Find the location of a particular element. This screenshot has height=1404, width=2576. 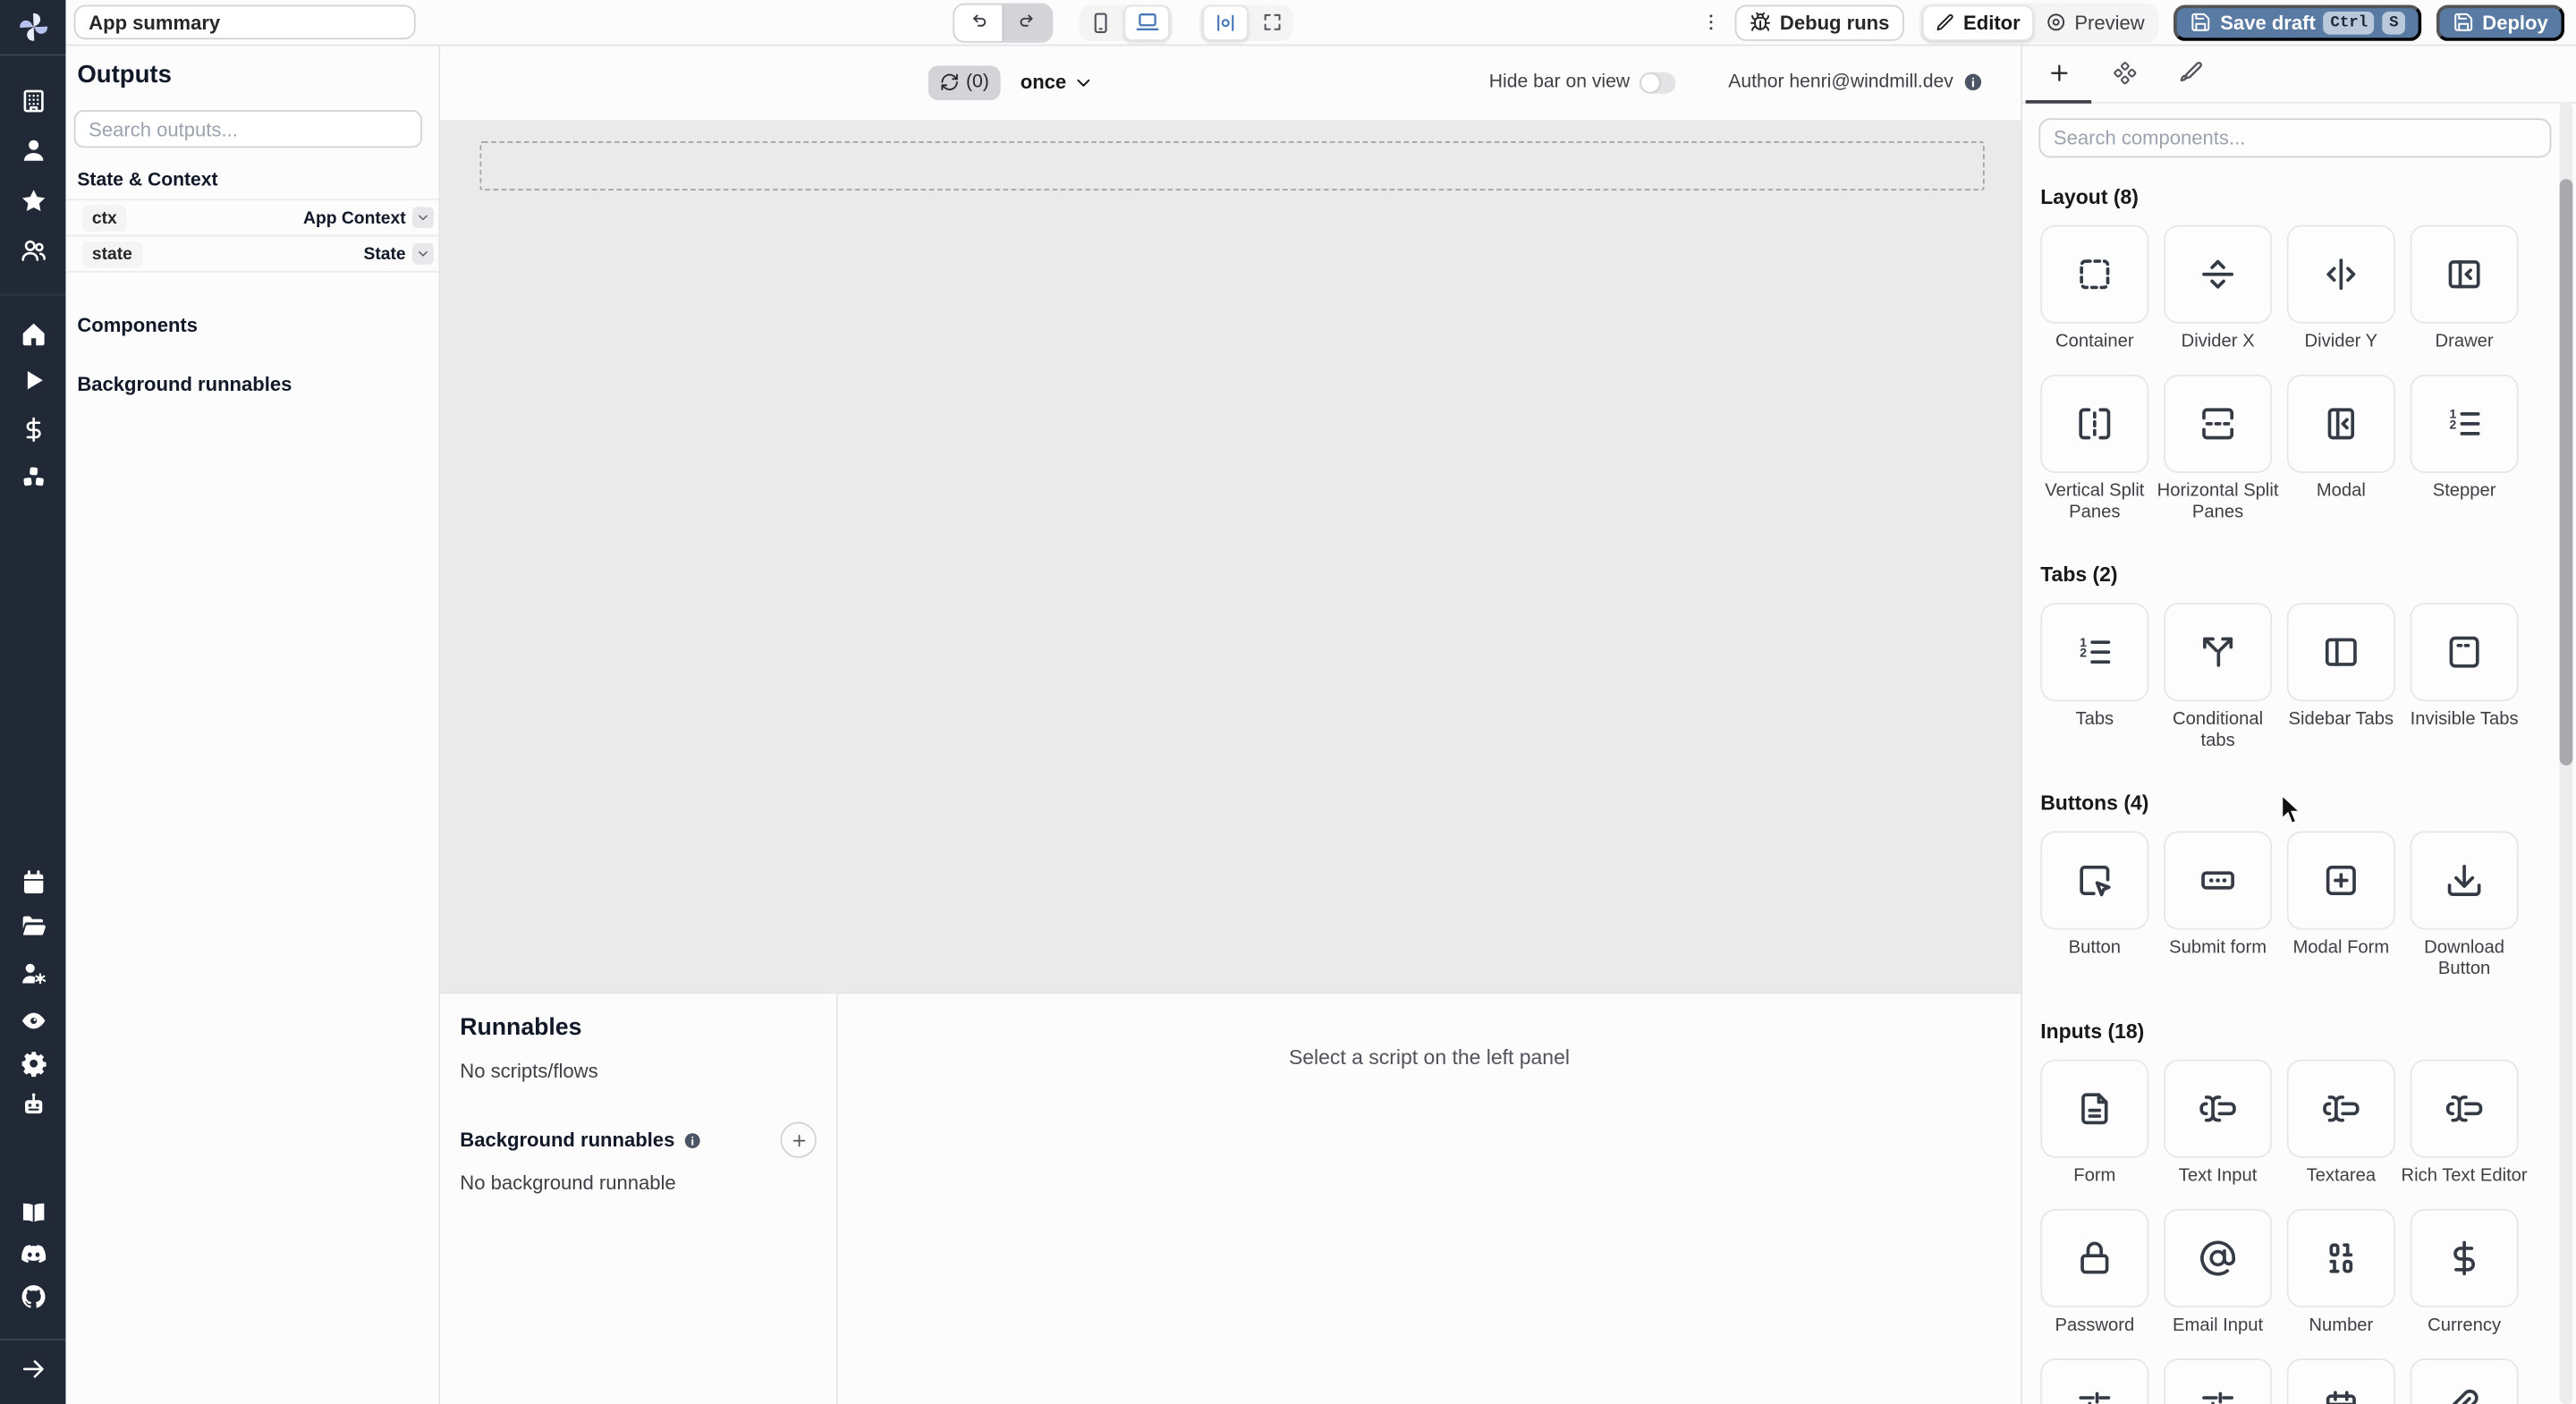

component-card-divider-x: Divider X is located at coordinates (2218, 289).